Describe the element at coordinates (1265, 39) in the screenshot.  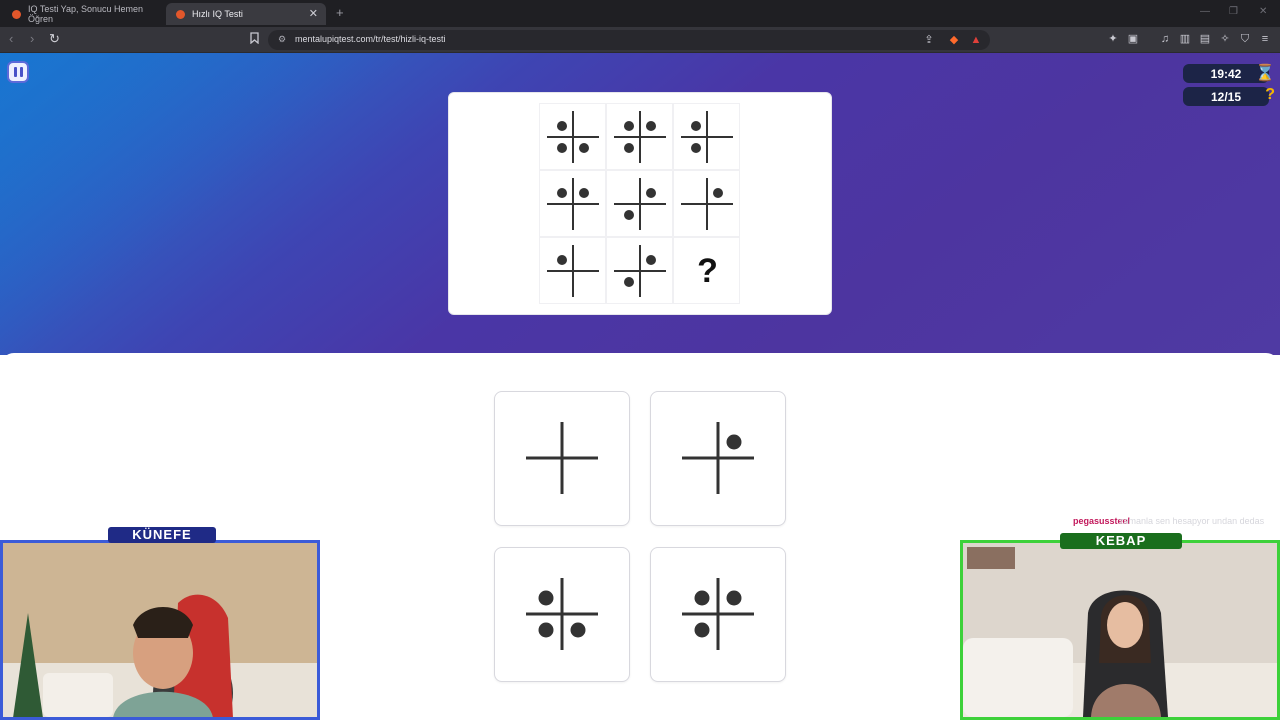
I see `menu-icon: ≡` at that location.